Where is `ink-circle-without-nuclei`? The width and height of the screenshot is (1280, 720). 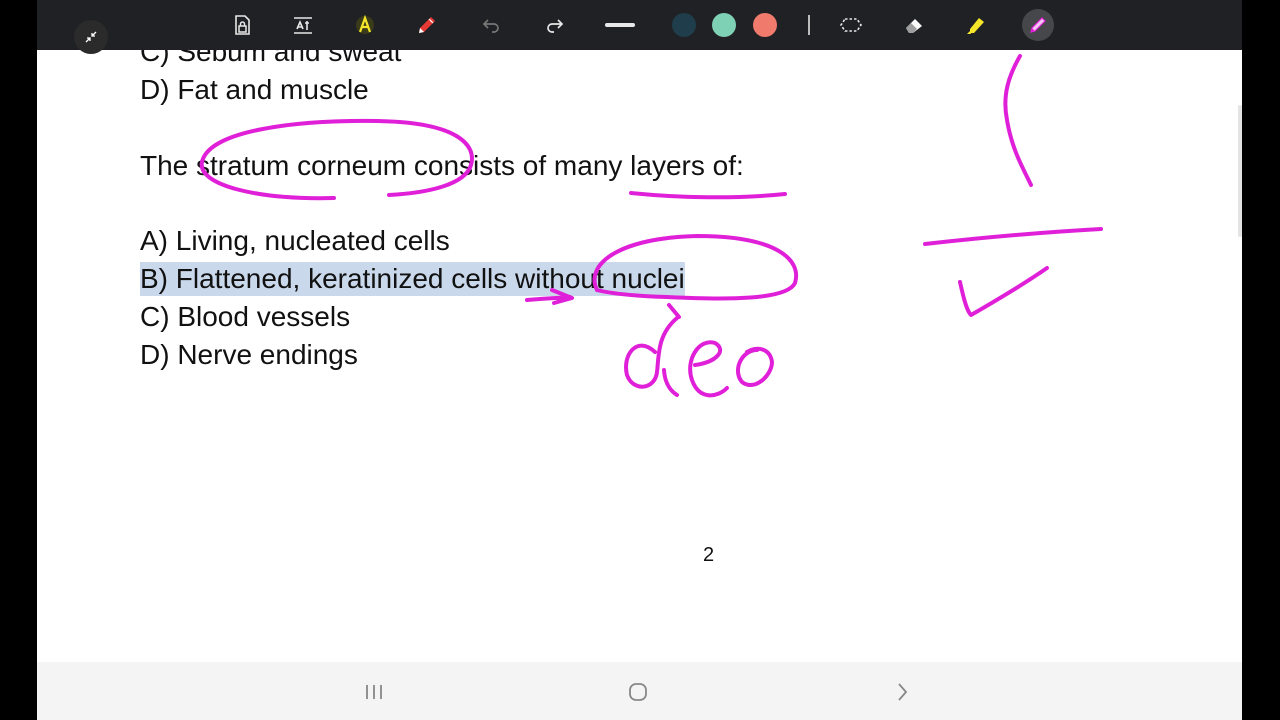
ink-circle-without-nuclei is located at coordinates (695, 267).